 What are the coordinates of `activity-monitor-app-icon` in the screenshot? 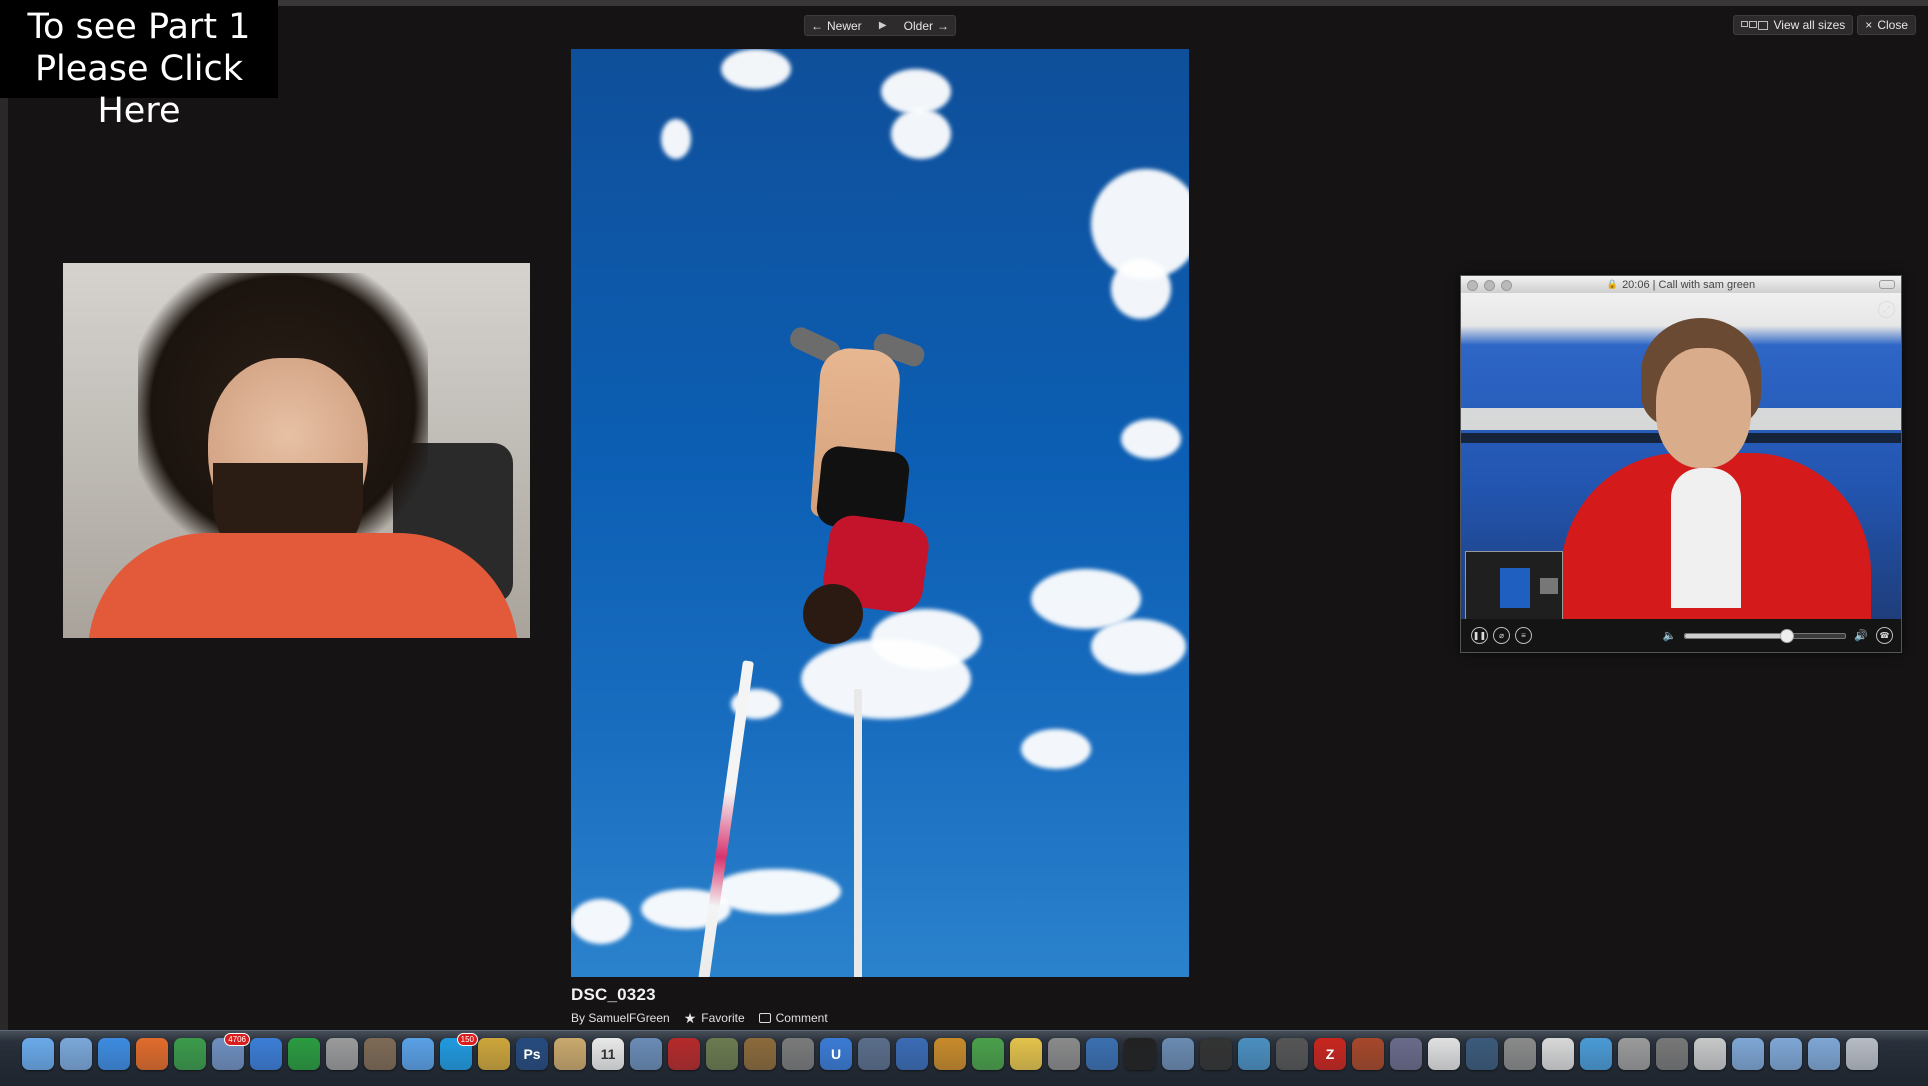 It's located at (1672, 1054).